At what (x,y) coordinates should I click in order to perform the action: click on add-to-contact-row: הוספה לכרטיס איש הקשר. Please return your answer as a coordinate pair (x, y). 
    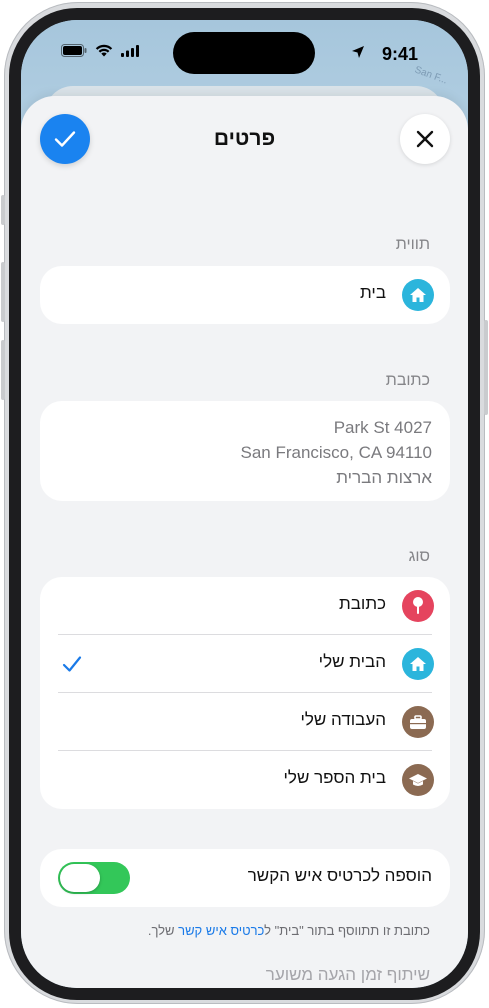
    Looking at the image, I should click on (245, 878).